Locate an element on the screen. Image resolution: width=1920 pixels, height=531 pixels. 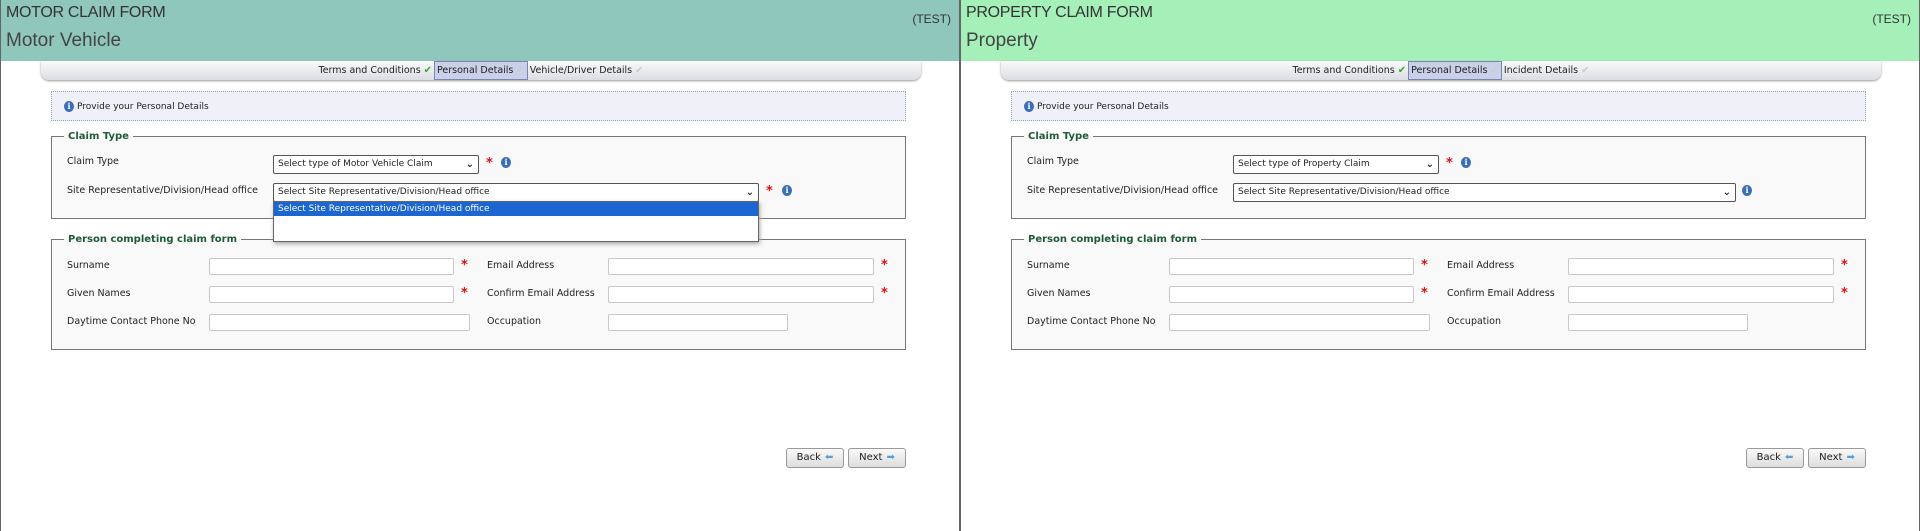
claim-type-select: Select type of Property Claim ⌄ is located at coordinates (1336, 164).